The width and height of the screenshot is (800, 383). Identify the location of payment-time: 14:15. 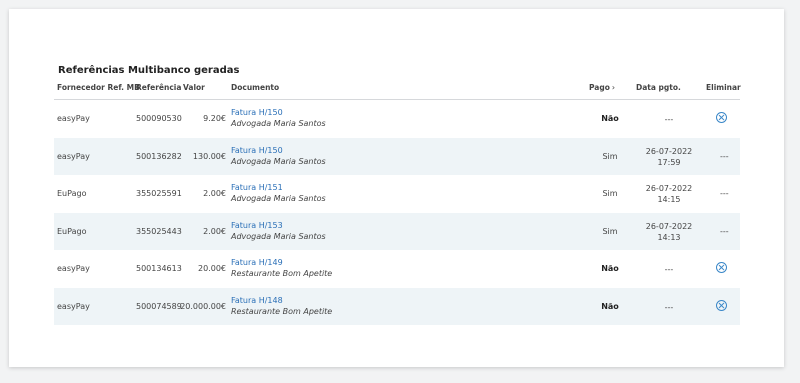
(669, 199).